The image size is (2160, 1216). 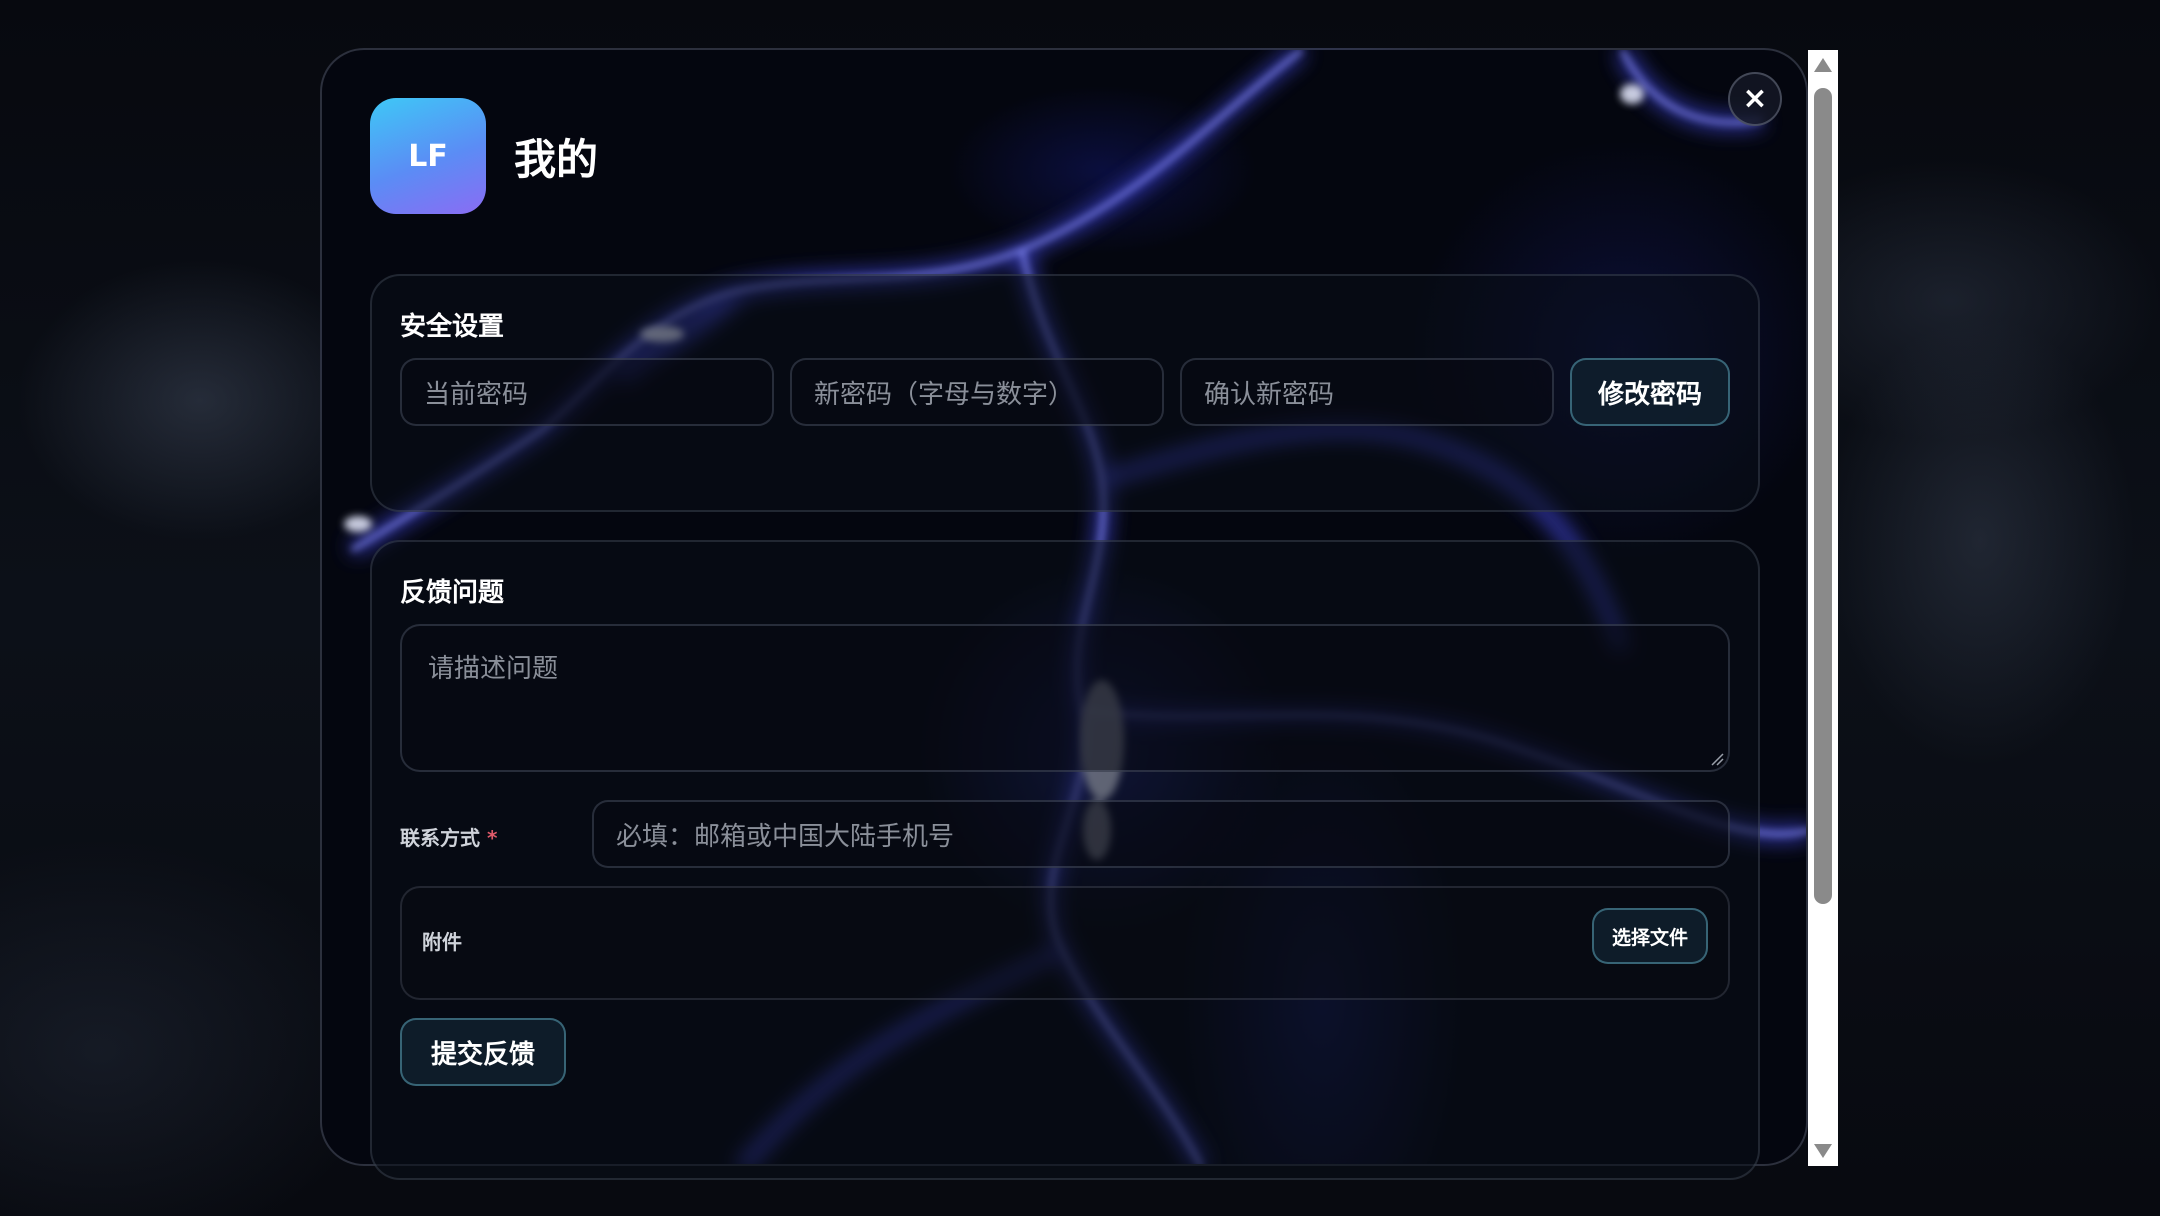 I want to click on avatar-initials: LF, so click(x=428, y=156).